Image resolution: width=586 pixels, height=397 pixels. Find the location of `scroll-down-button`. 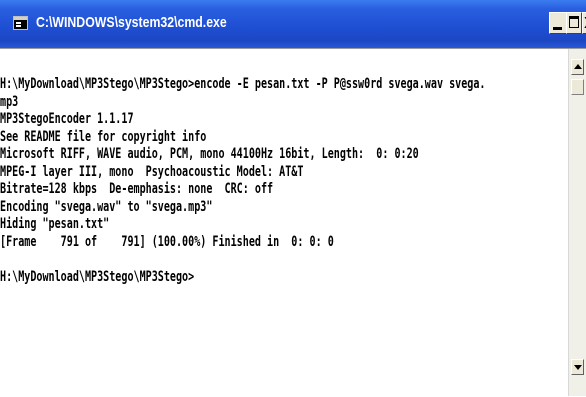

scroll-down-button is located at coordinates (577, 367).